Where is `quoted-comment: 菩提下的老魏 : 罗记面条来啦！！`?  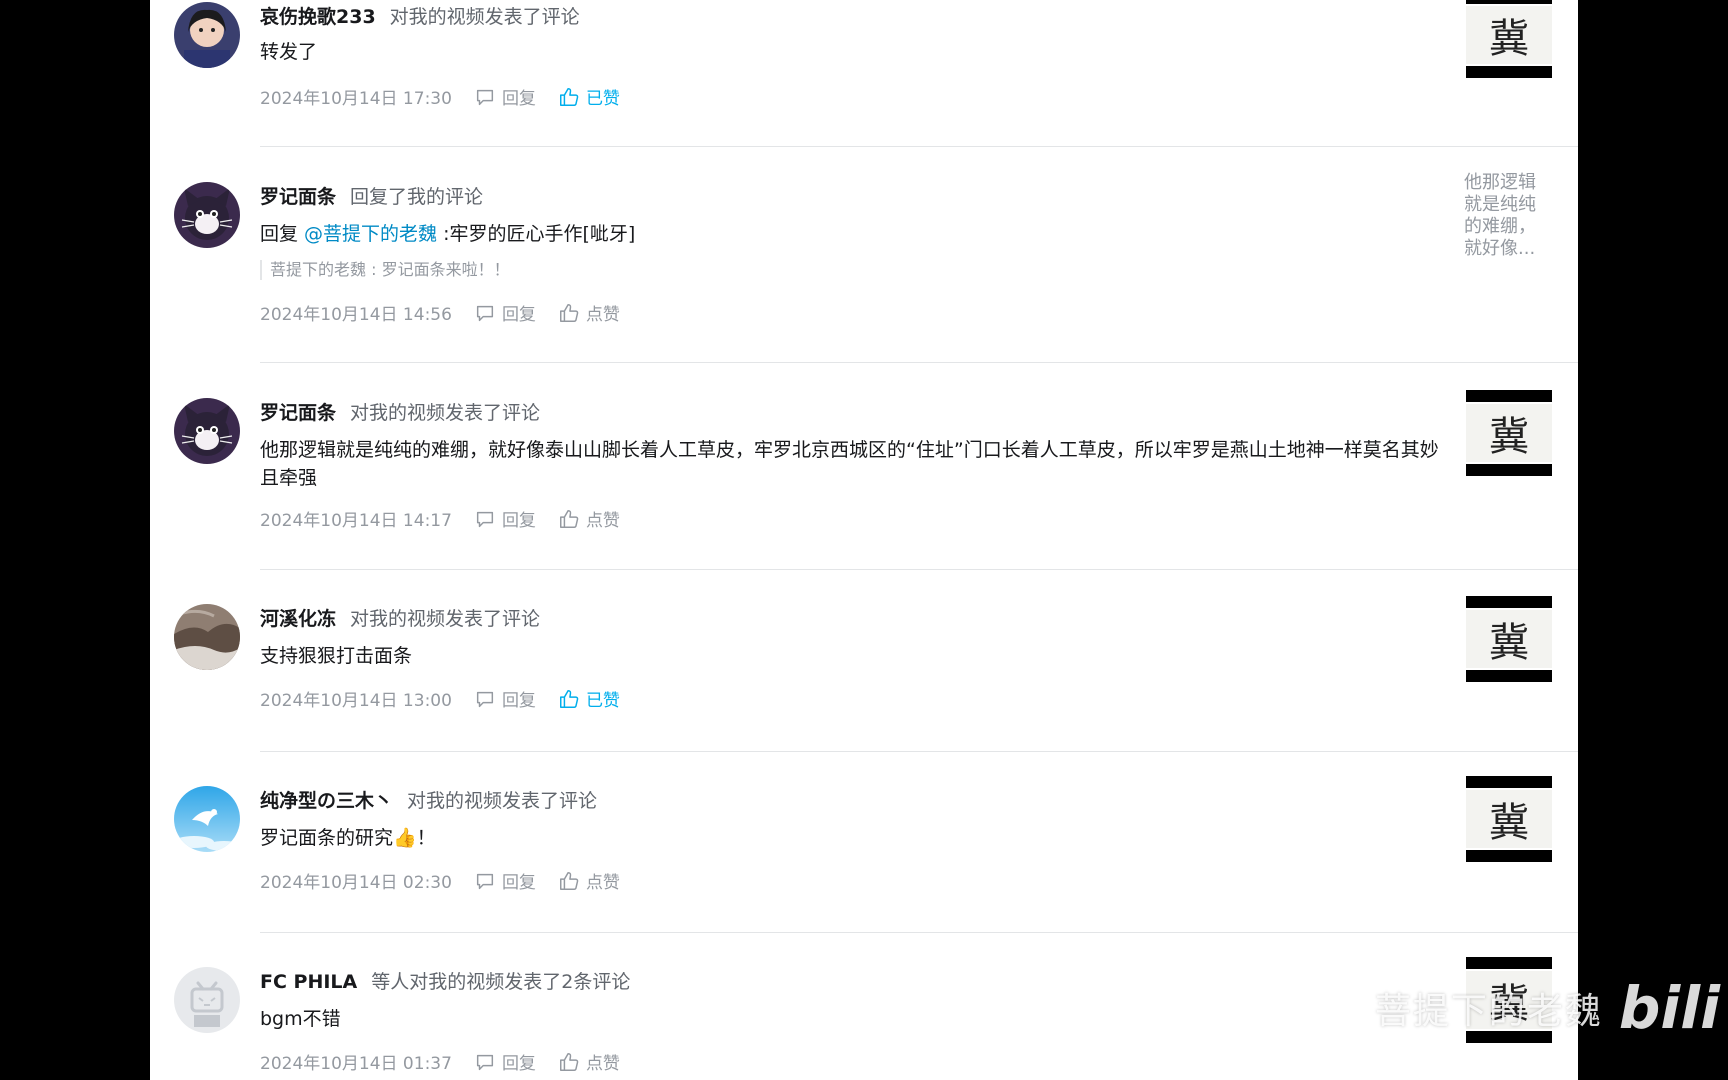 quoted-comment: 菩提下的老魏 : 罗记面条来啦！！ is located at coordinates (385, 270).